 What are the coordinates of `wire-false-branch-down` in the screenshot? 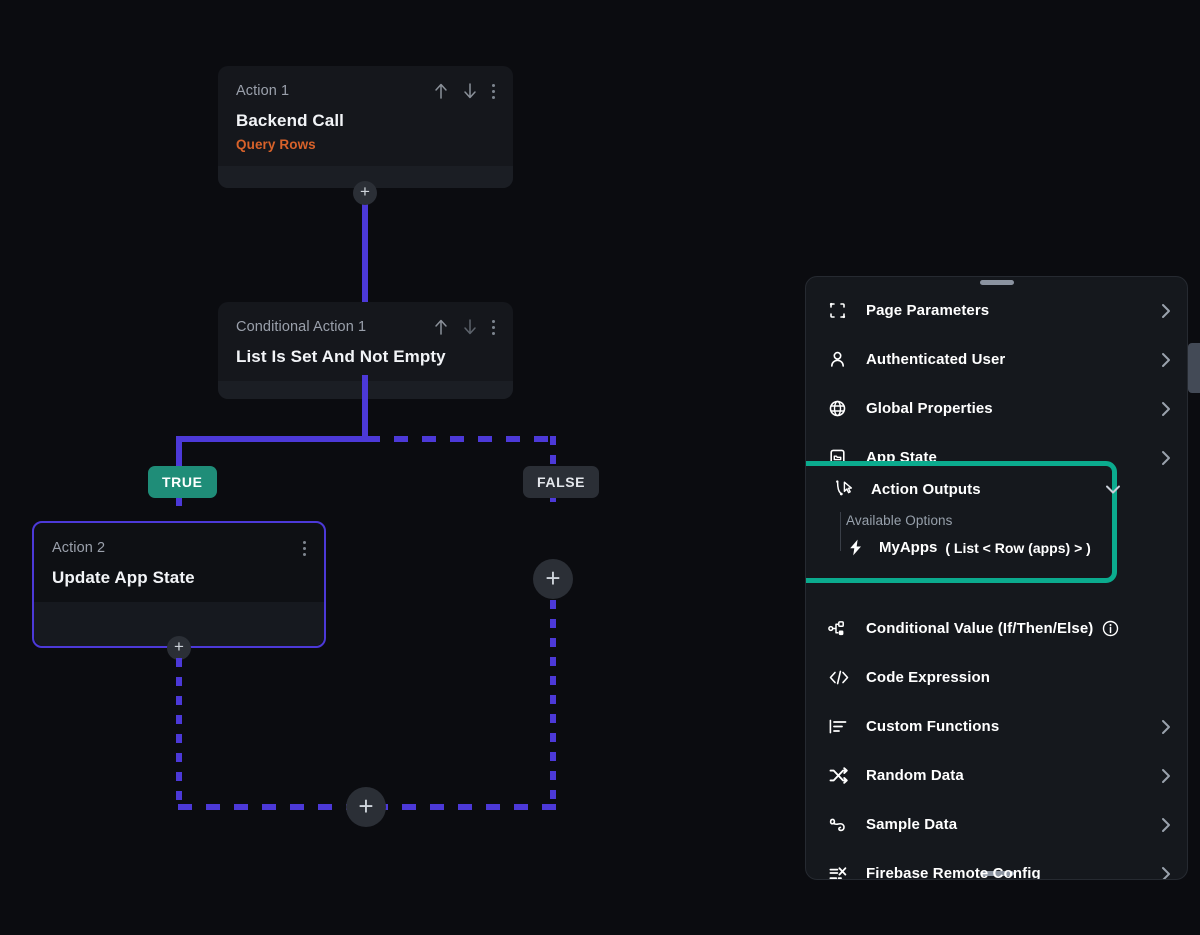 It's located at (553, 702).